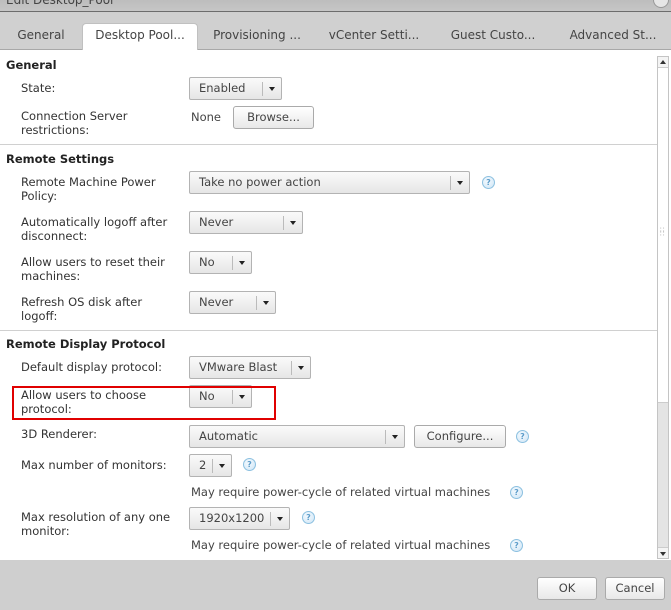  I want to click on dialog-footer: OK Cancel, so click(335, 585).